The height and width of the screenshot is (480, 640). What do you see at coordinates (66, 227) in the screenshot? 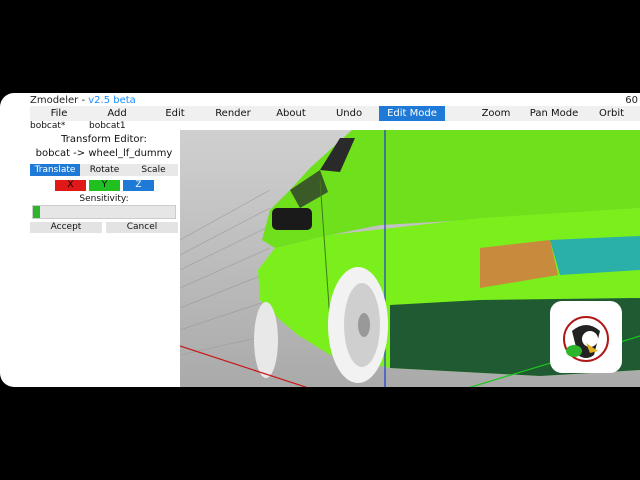
I see `accept-button: Accept` at bounding box center [66, 227].